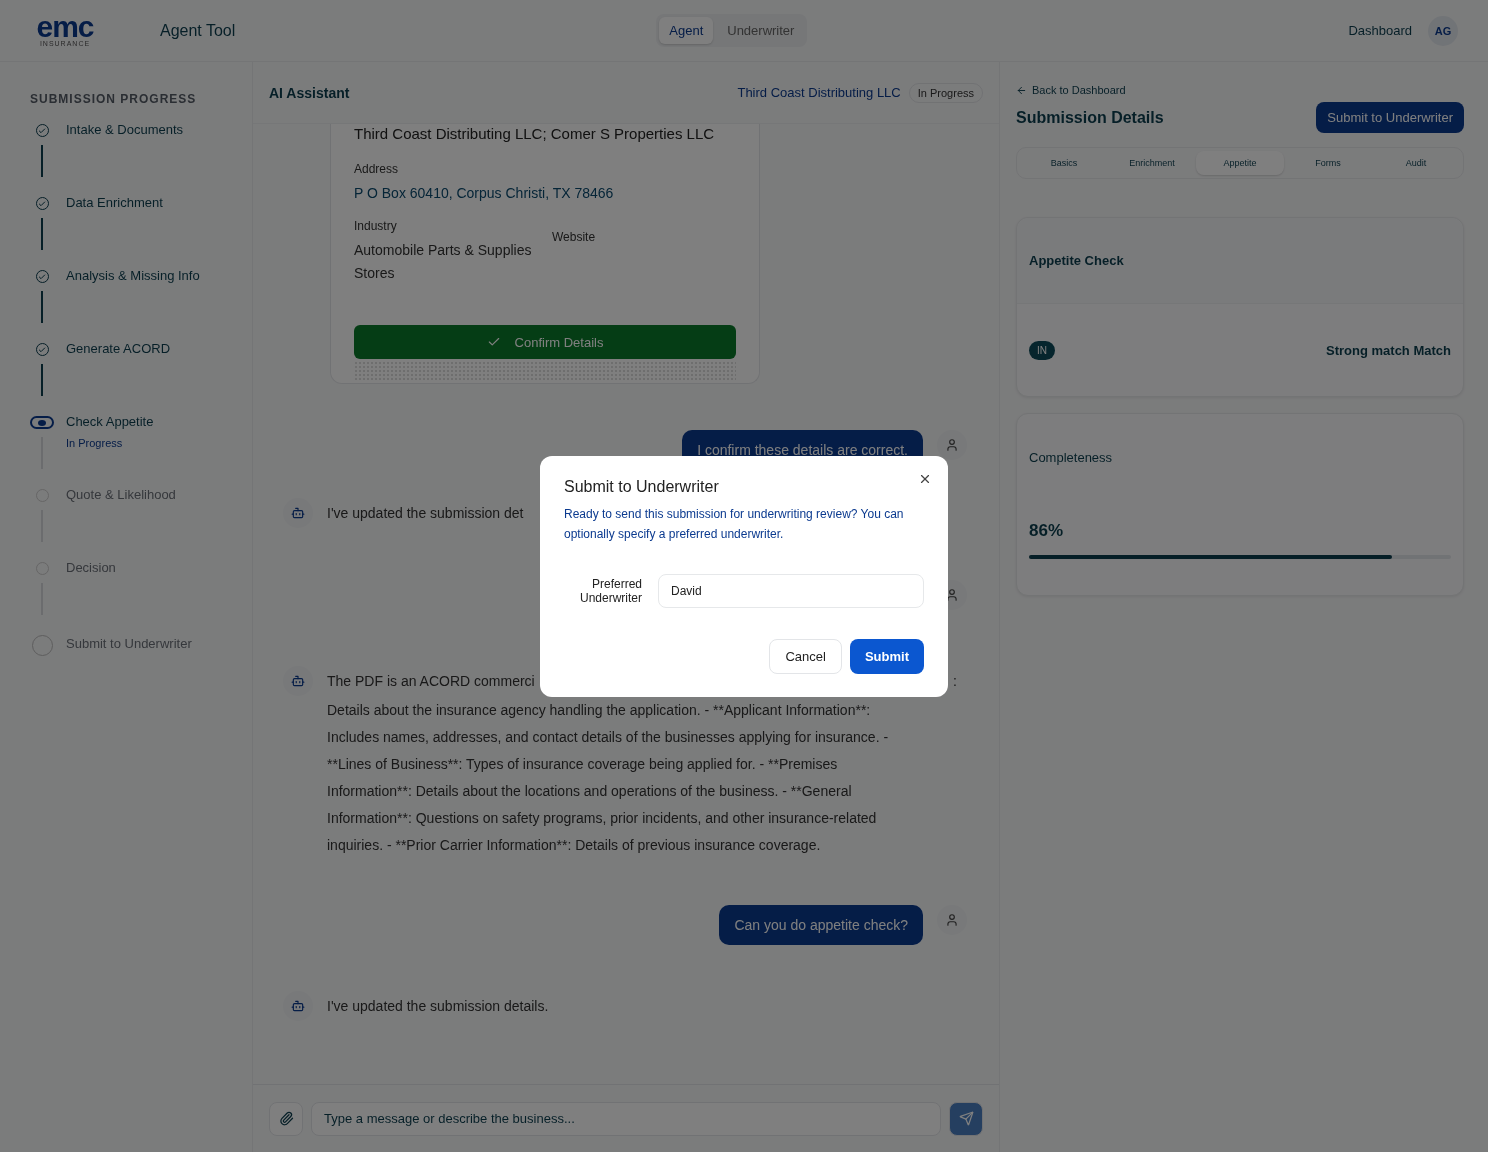 This screenshot has height=1152, width=1488. What do you see at coordinates (431, 681) in the screenshot?
I see `bot-message: The PDF is an ACORD commerci` at bounding box center [431, 681].